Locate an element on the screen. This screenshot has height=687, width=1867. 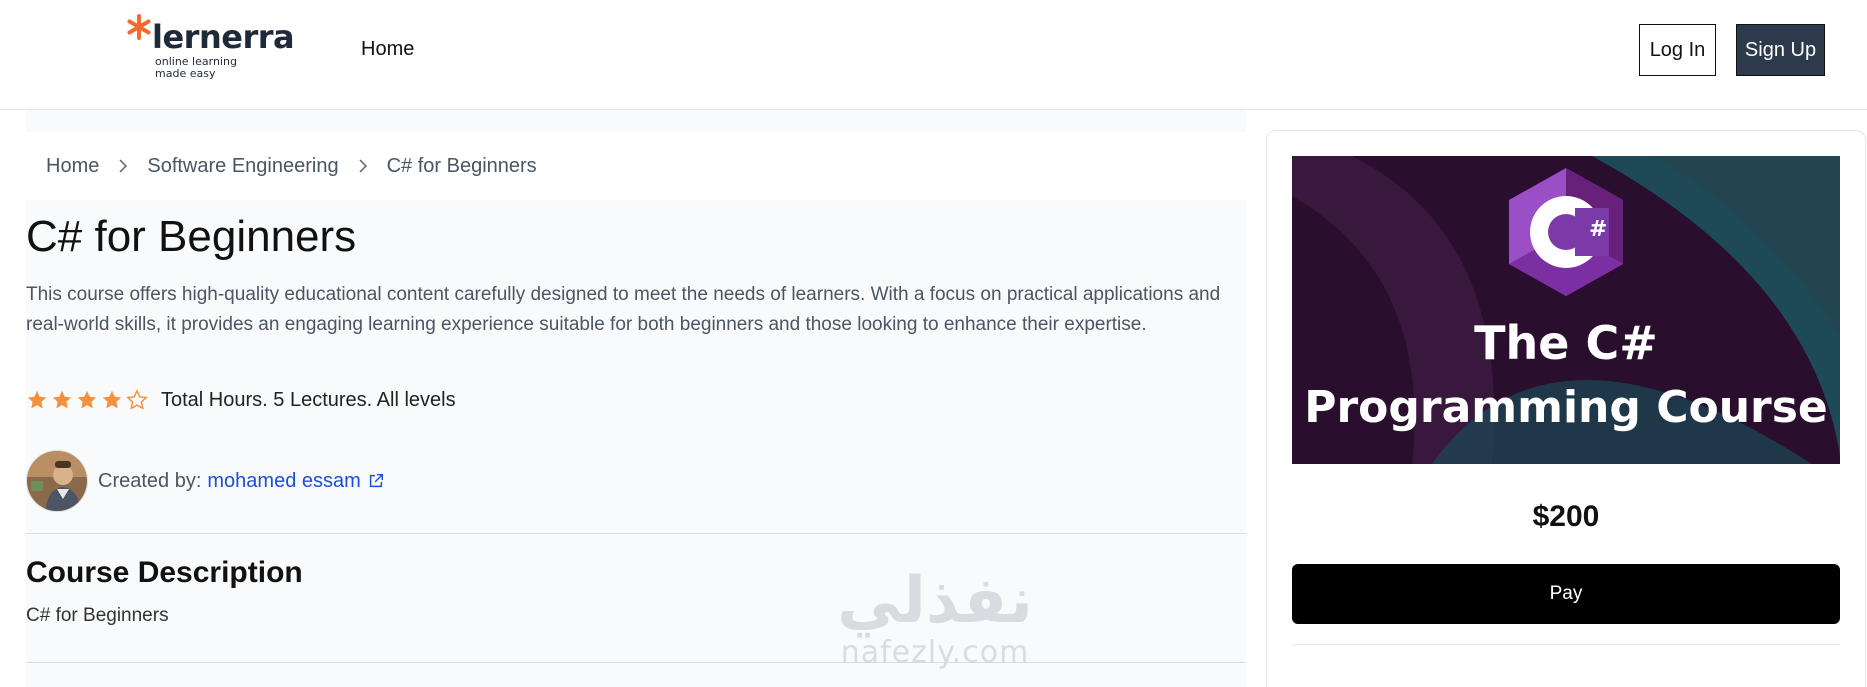
nav-home-link: Home is located at coordinates (387, 49).